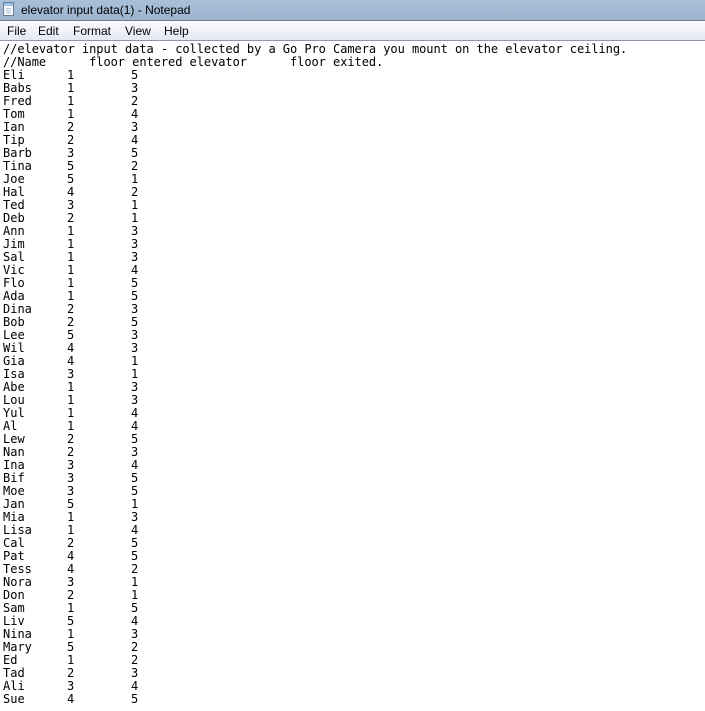 This screenshot has width=705, height=711. What do you see at coordinates (100, 309) in the screenshot?
I see `data-row: Dina 2 3` at bounding box center [100, 309].